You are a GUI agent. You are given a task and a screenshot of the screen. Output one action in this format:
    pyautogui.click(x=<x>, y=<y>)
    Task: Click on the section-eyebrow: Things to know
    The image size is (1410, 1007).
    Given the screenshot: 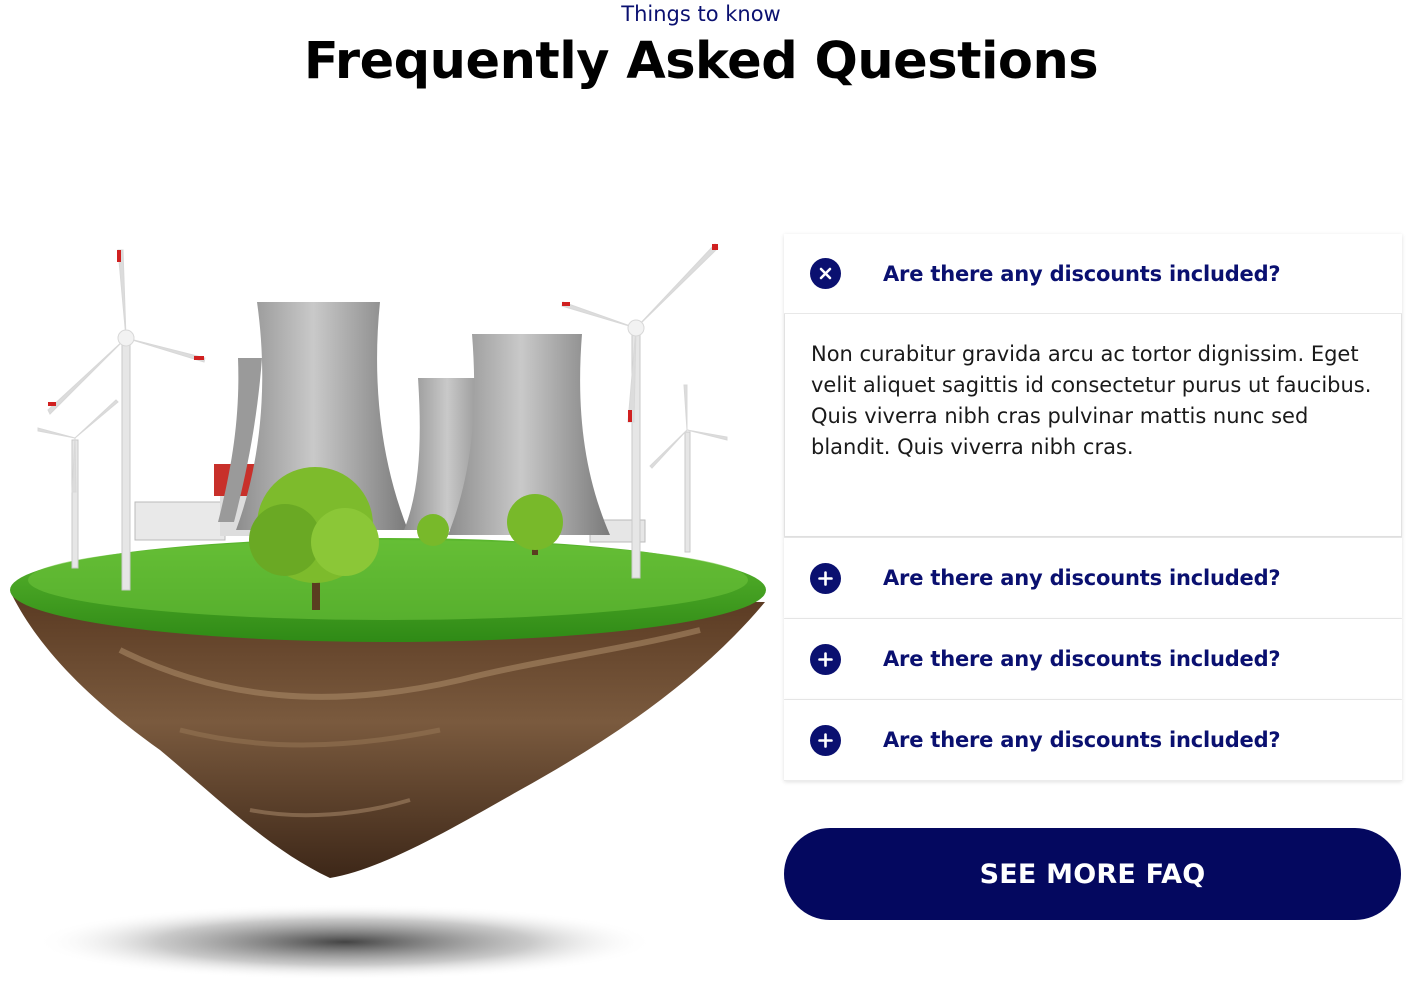 What is the action you would take?
    pyautogui.click(x=701, y=14)
    